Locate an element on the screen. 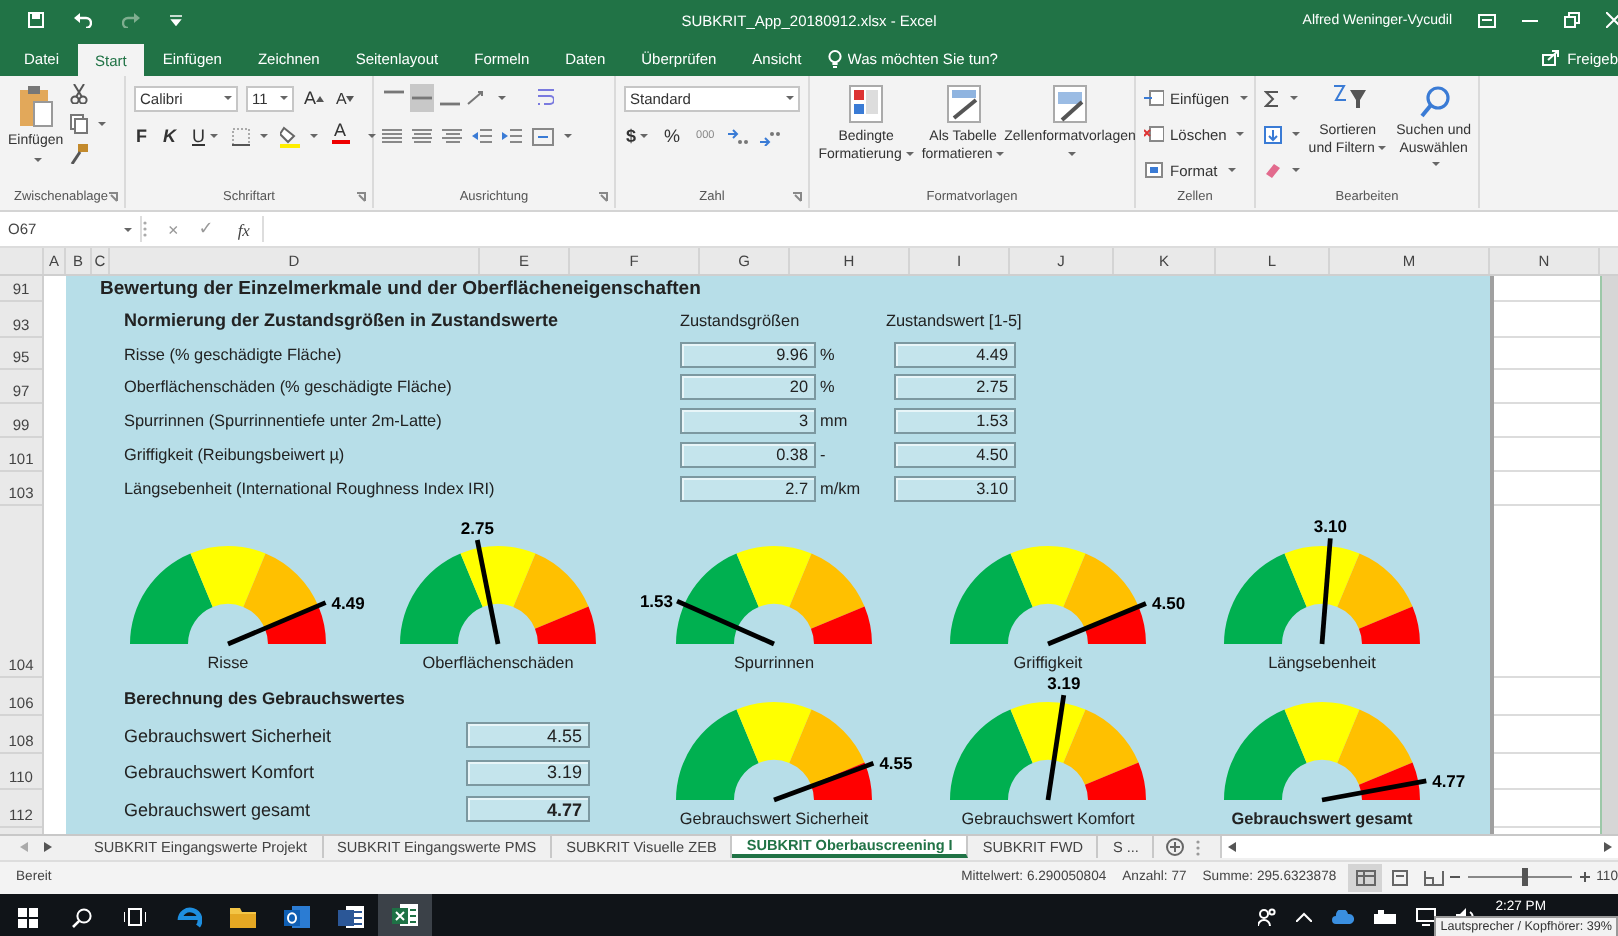  fill-color-icon is located at coordinates (289, 136).